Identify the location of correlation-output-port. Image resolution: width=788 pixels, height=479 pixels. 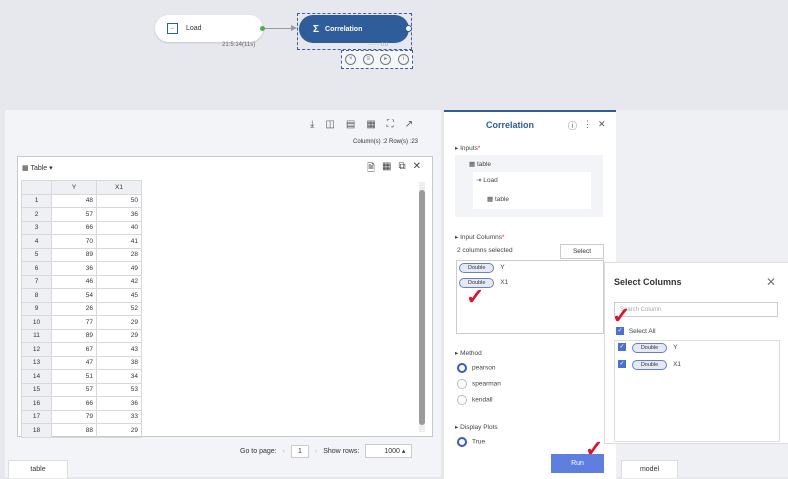
(408, 28).